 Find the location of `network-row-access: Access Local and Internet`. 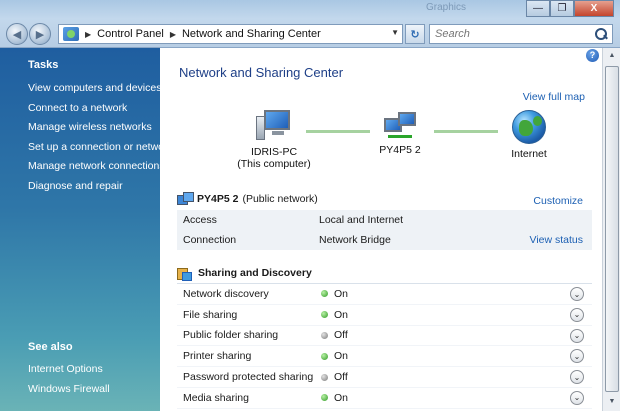

network-row-access: Access Local and Internet is located at coordinates (384, 220).